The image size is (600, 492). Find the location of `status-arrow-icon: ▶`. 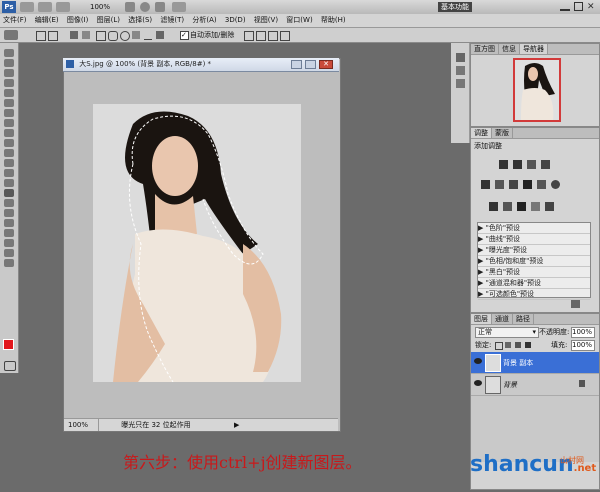

status-arrow-icon: ▶ is located at coordinates (236, 425).